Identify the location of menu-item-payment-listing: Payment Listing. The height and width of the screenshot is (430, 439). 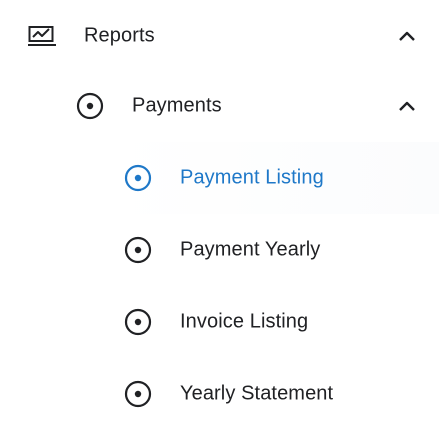
(275, 178).